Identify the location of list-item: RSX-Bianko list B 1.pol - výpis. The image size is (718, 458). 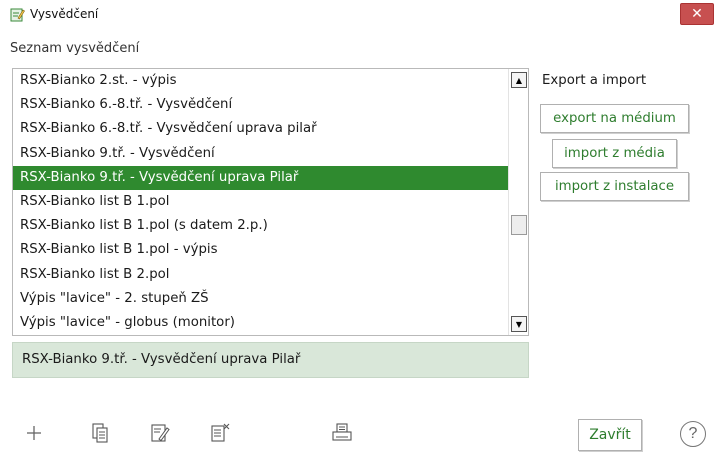
(261, 250).